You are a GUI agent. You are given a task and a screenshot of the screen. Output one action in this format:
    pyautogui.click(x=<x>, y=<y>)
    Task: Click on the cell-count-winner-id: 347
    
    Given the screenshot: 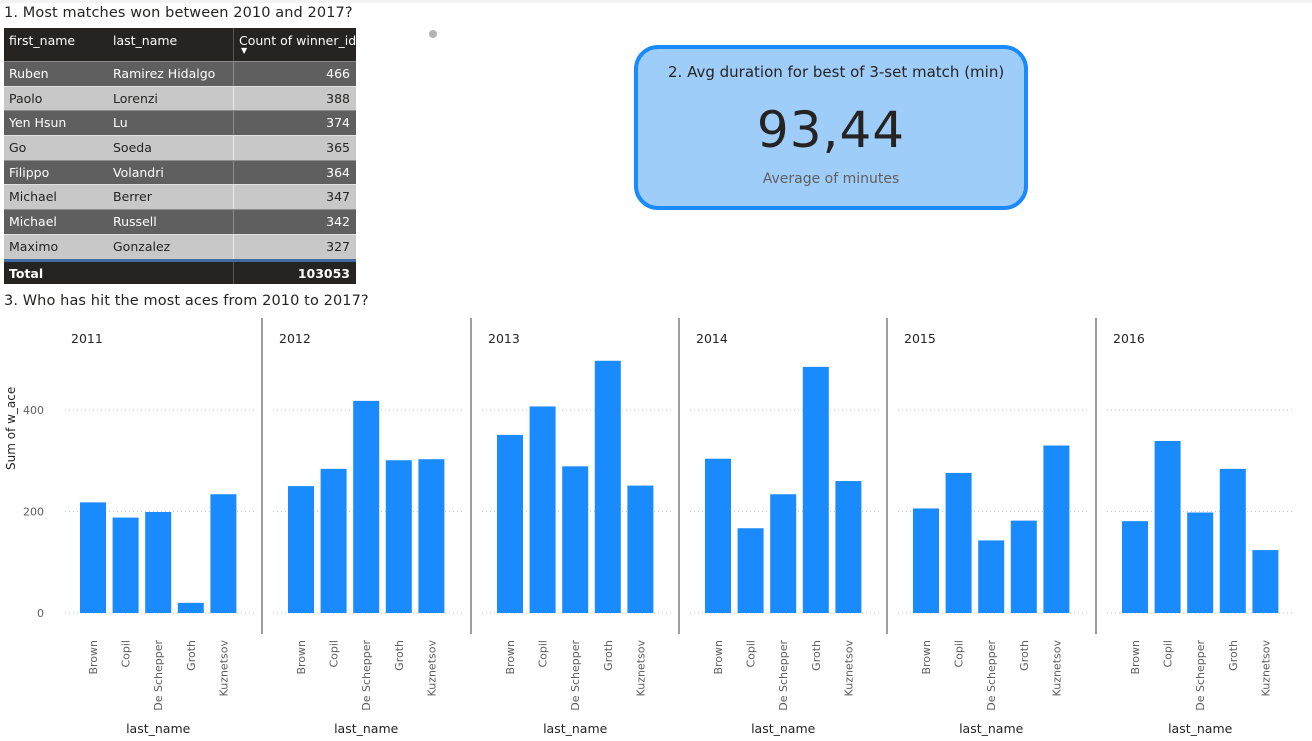 What is the action you would take?
    pyautogui.click(x=338, y=197)
    